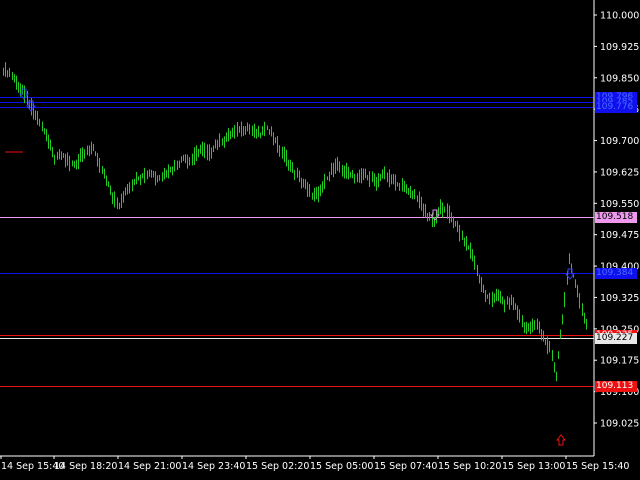  I want to click on level-price-tag: 109.518, so click(616, 217).